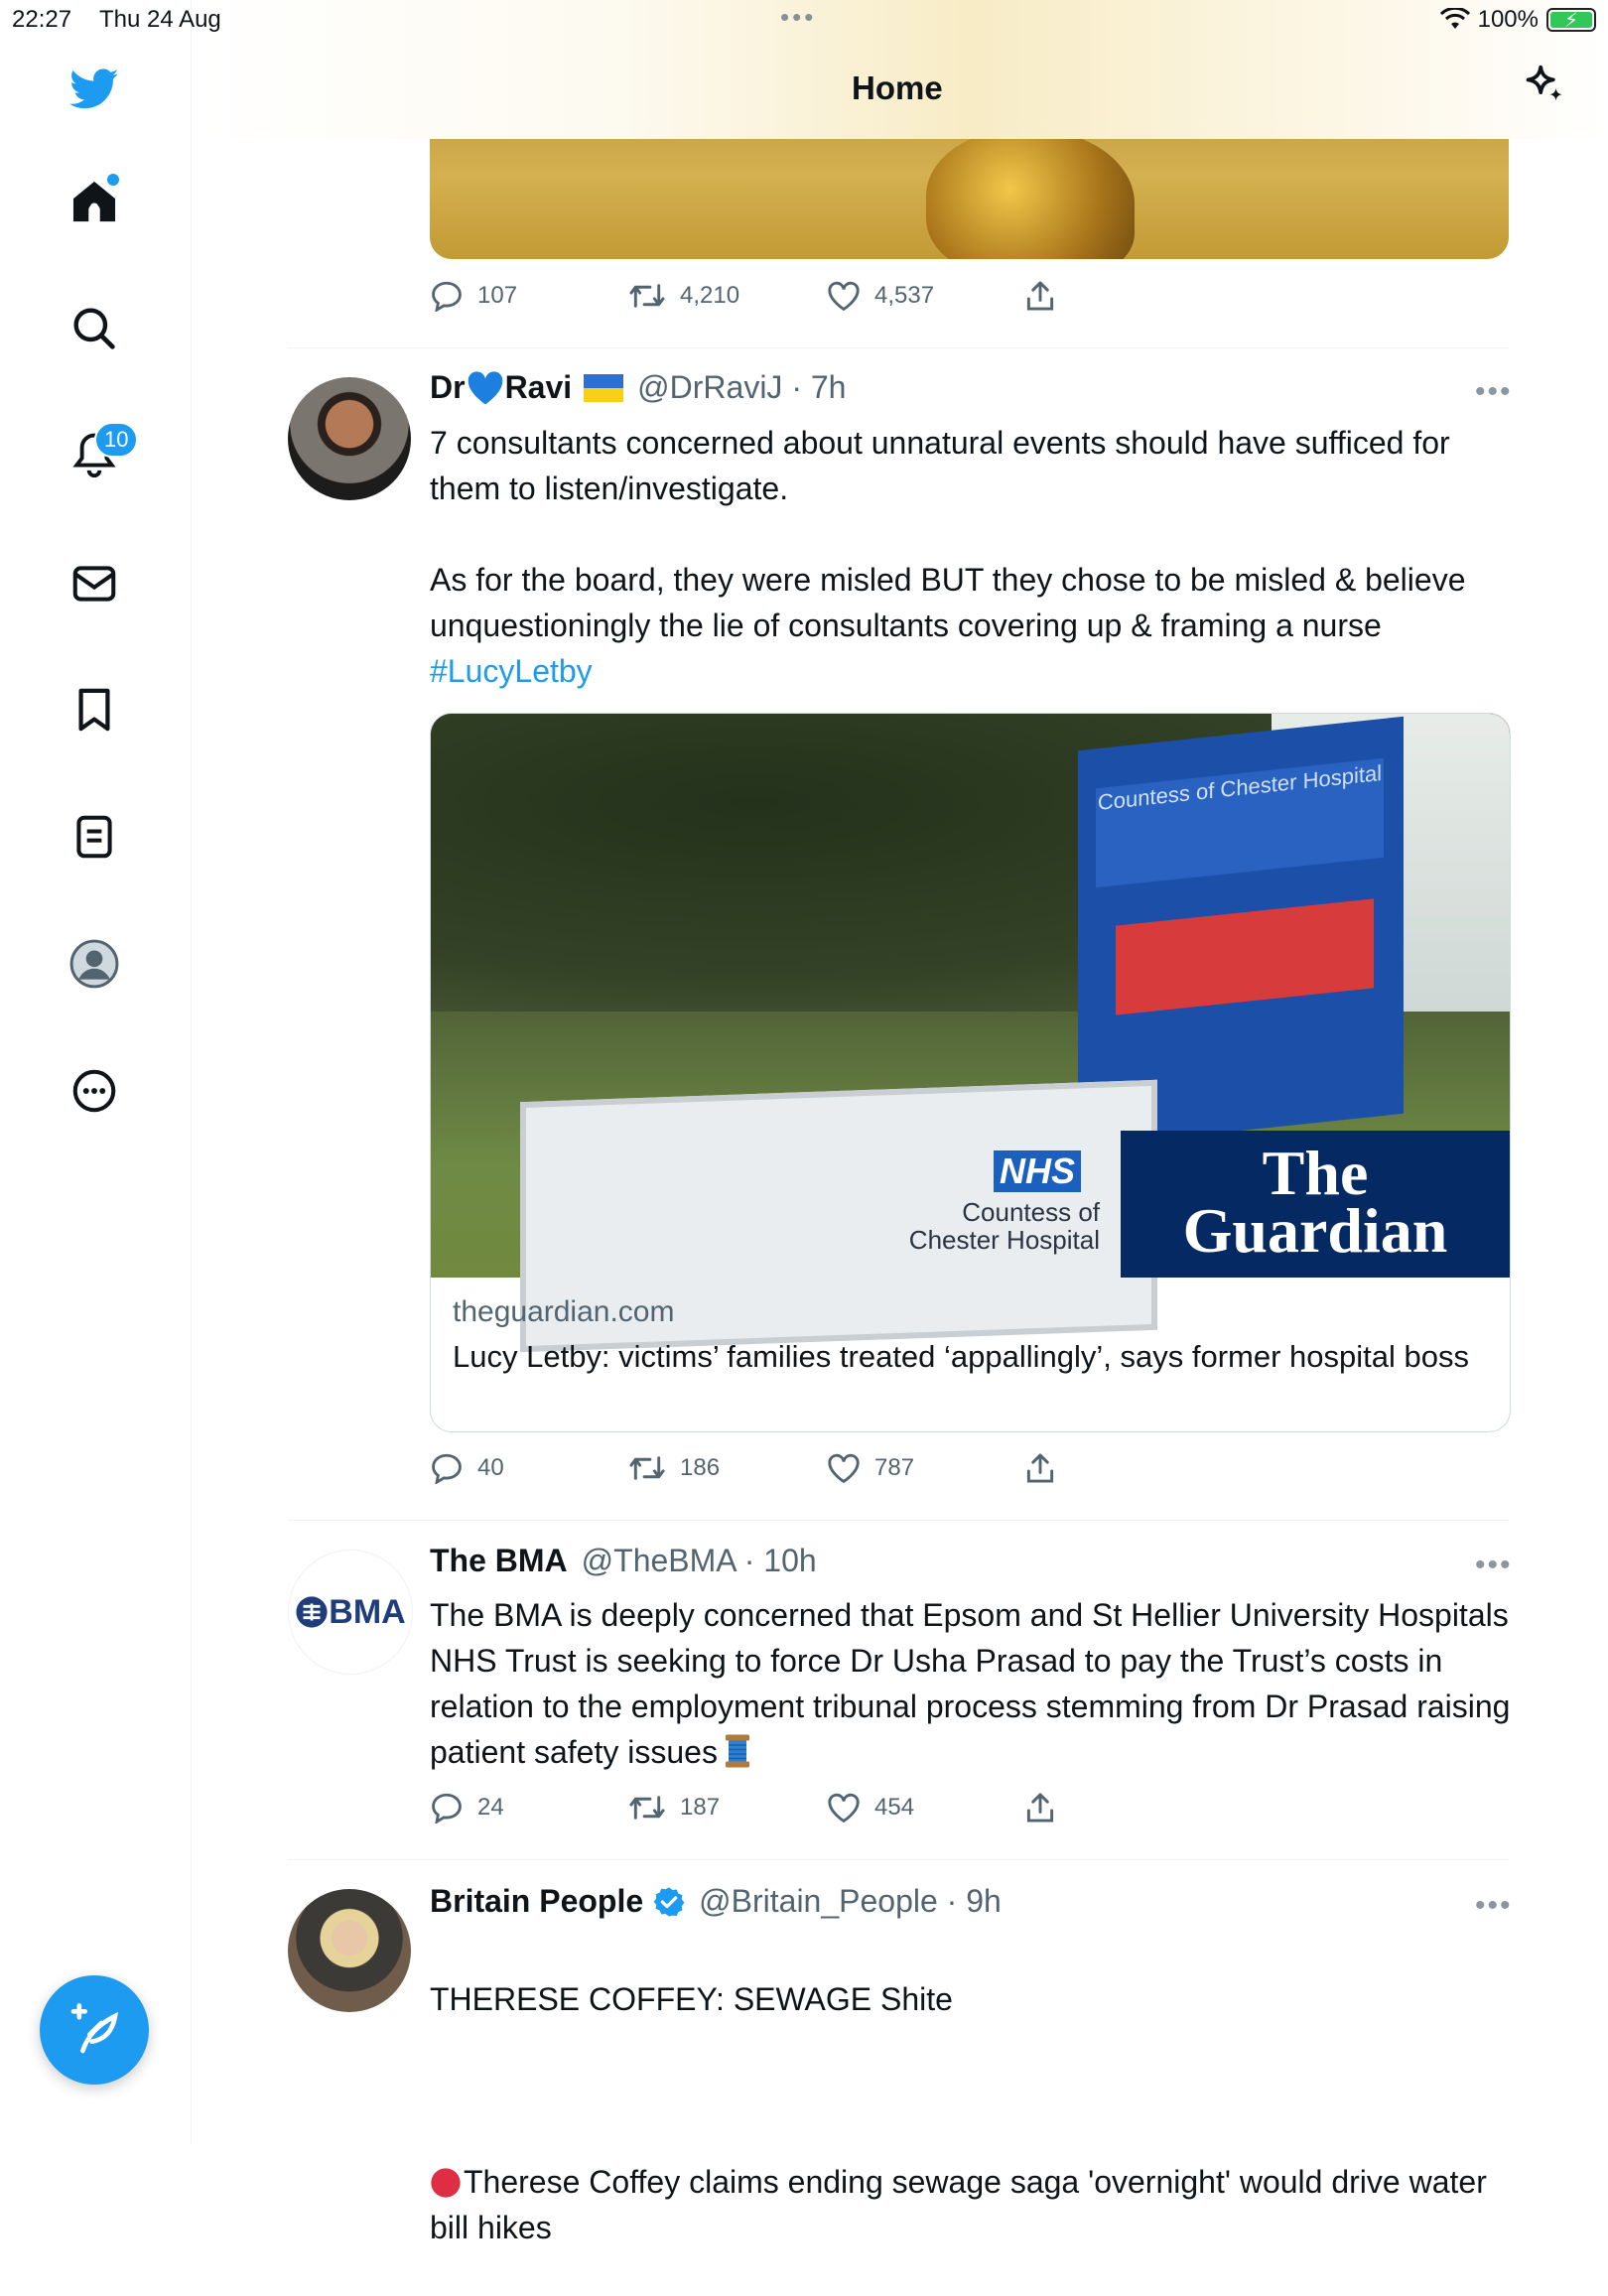 This screenshot has height=2296, width=1608. What do you see at coordinates (727, 1468) in the screenshot?
I see `retweet-button: 186` at bounding box center [727, 1468].